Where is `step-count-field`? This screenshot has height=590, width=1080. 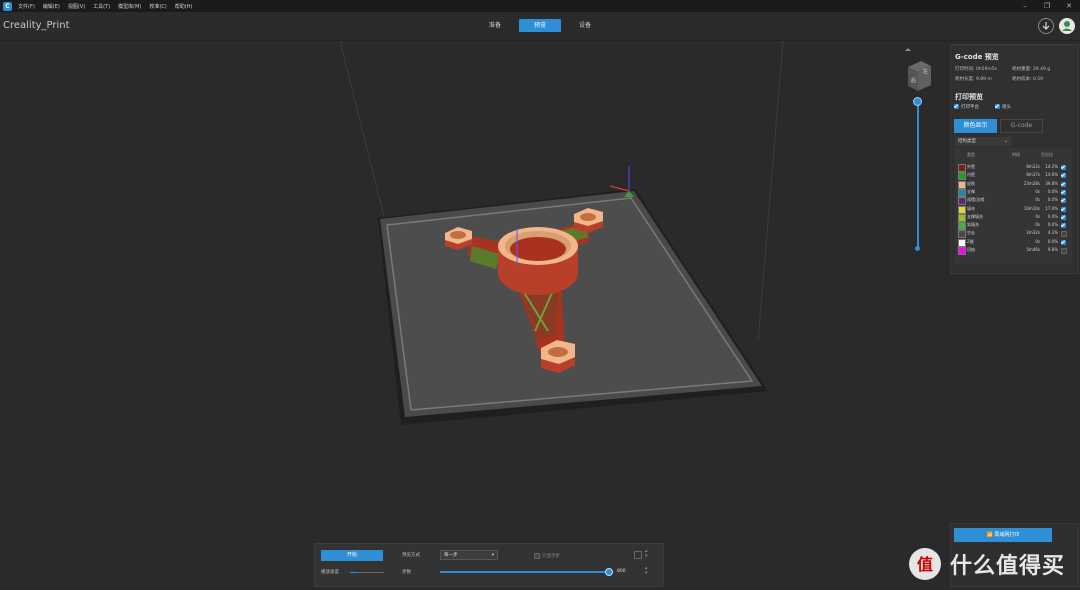
step-count-field is located at coordinates (579, 555).